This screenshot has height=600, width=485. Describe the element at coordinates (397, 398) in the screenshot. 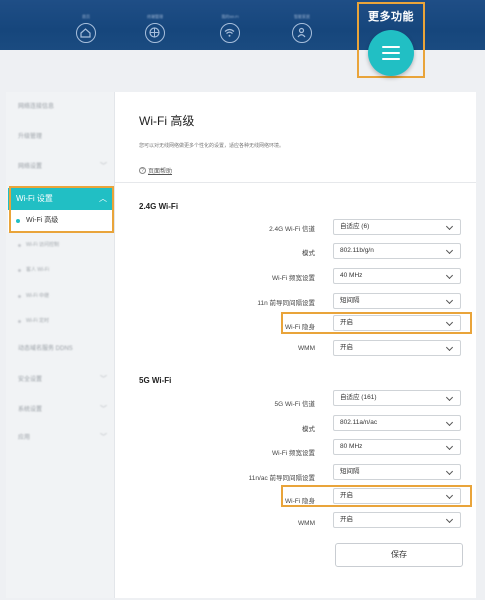

I see `select-5g-channel: 自适应 (161)` at that location.